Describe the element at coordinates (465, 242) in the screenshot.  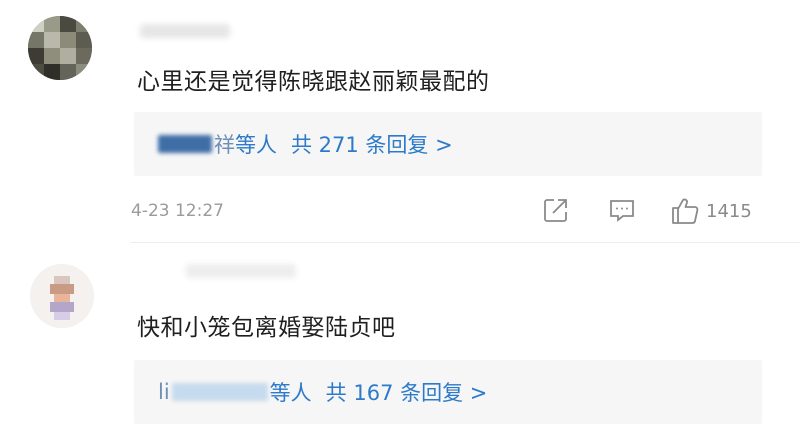
I see `divider` at that location.